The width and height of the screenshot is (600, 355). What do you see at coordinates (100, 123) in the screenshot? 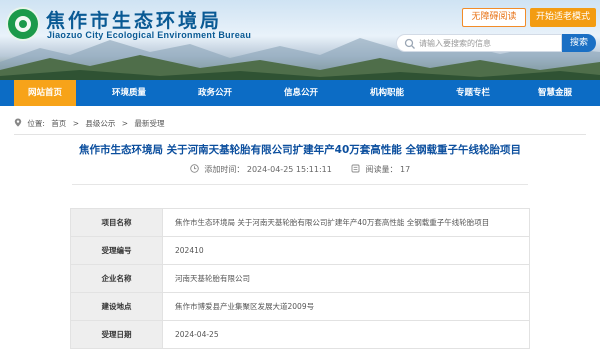
I see `breadcrumb-county-notice: 县级公示` at bounding box center [100, 123].